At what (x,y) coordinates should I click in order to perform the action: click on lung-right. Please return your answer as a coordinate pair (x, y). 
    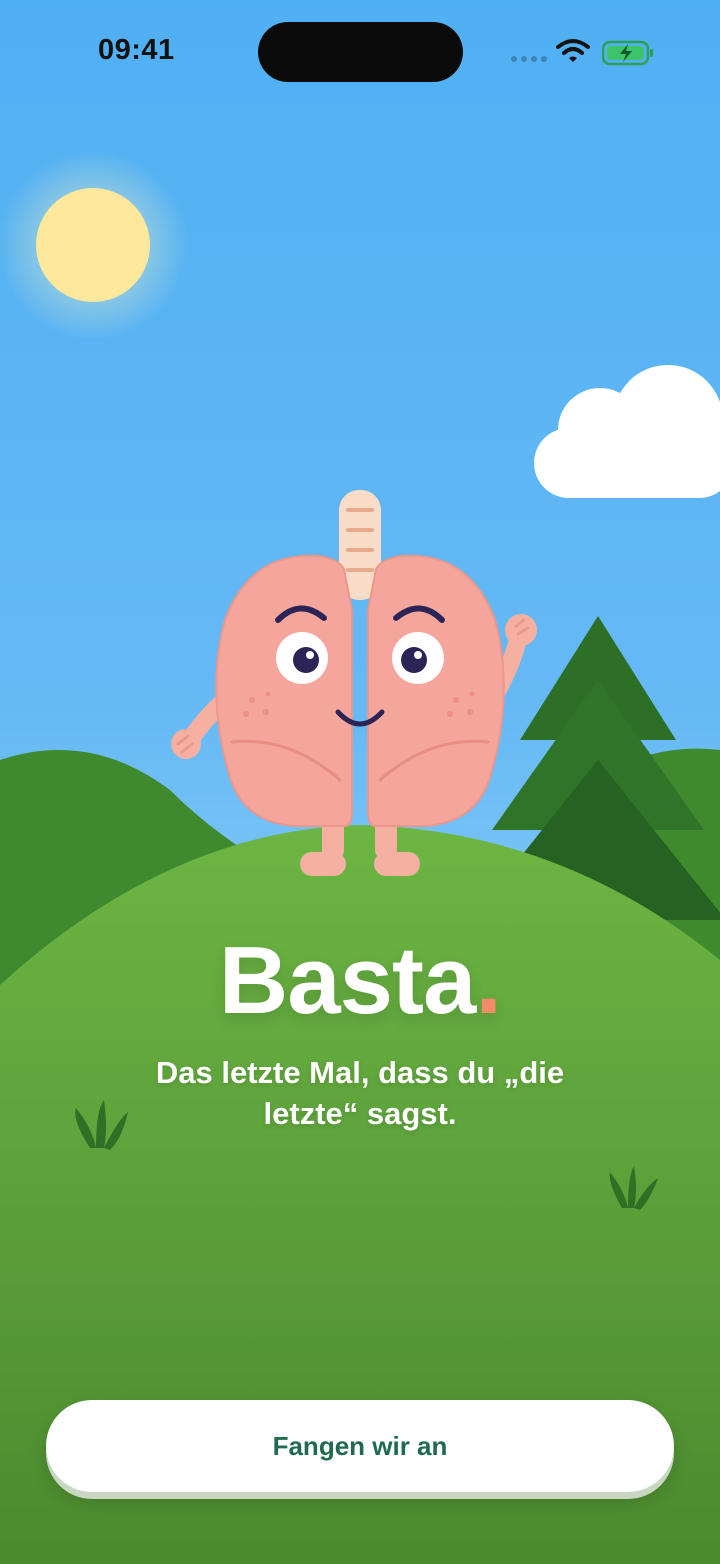
    Looking at the image, I should click on (436, 690).